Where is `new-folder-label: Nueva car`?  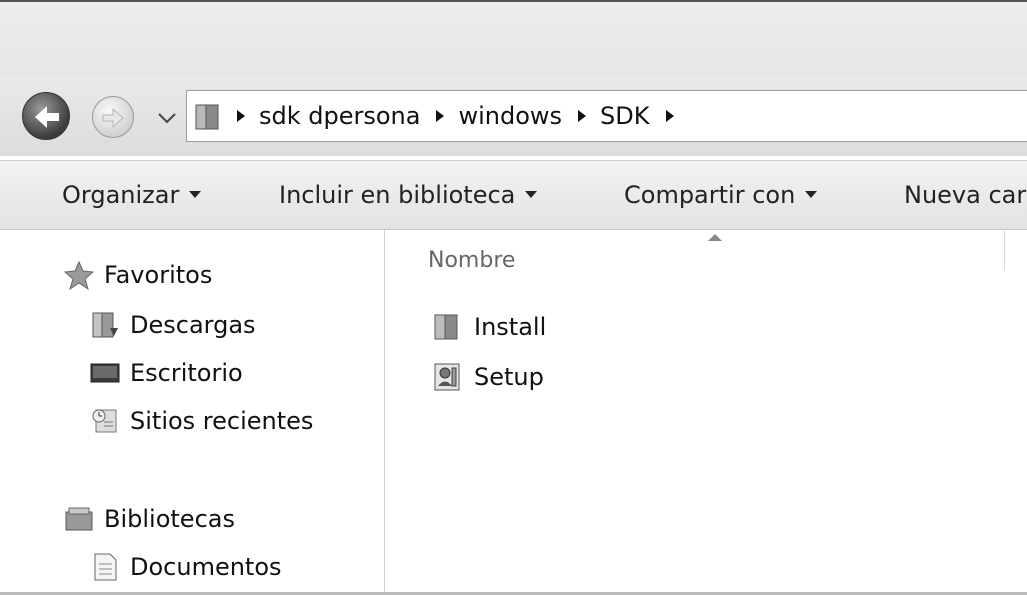
new-folder-label: Nueva car is located at coordinates (965, 195).